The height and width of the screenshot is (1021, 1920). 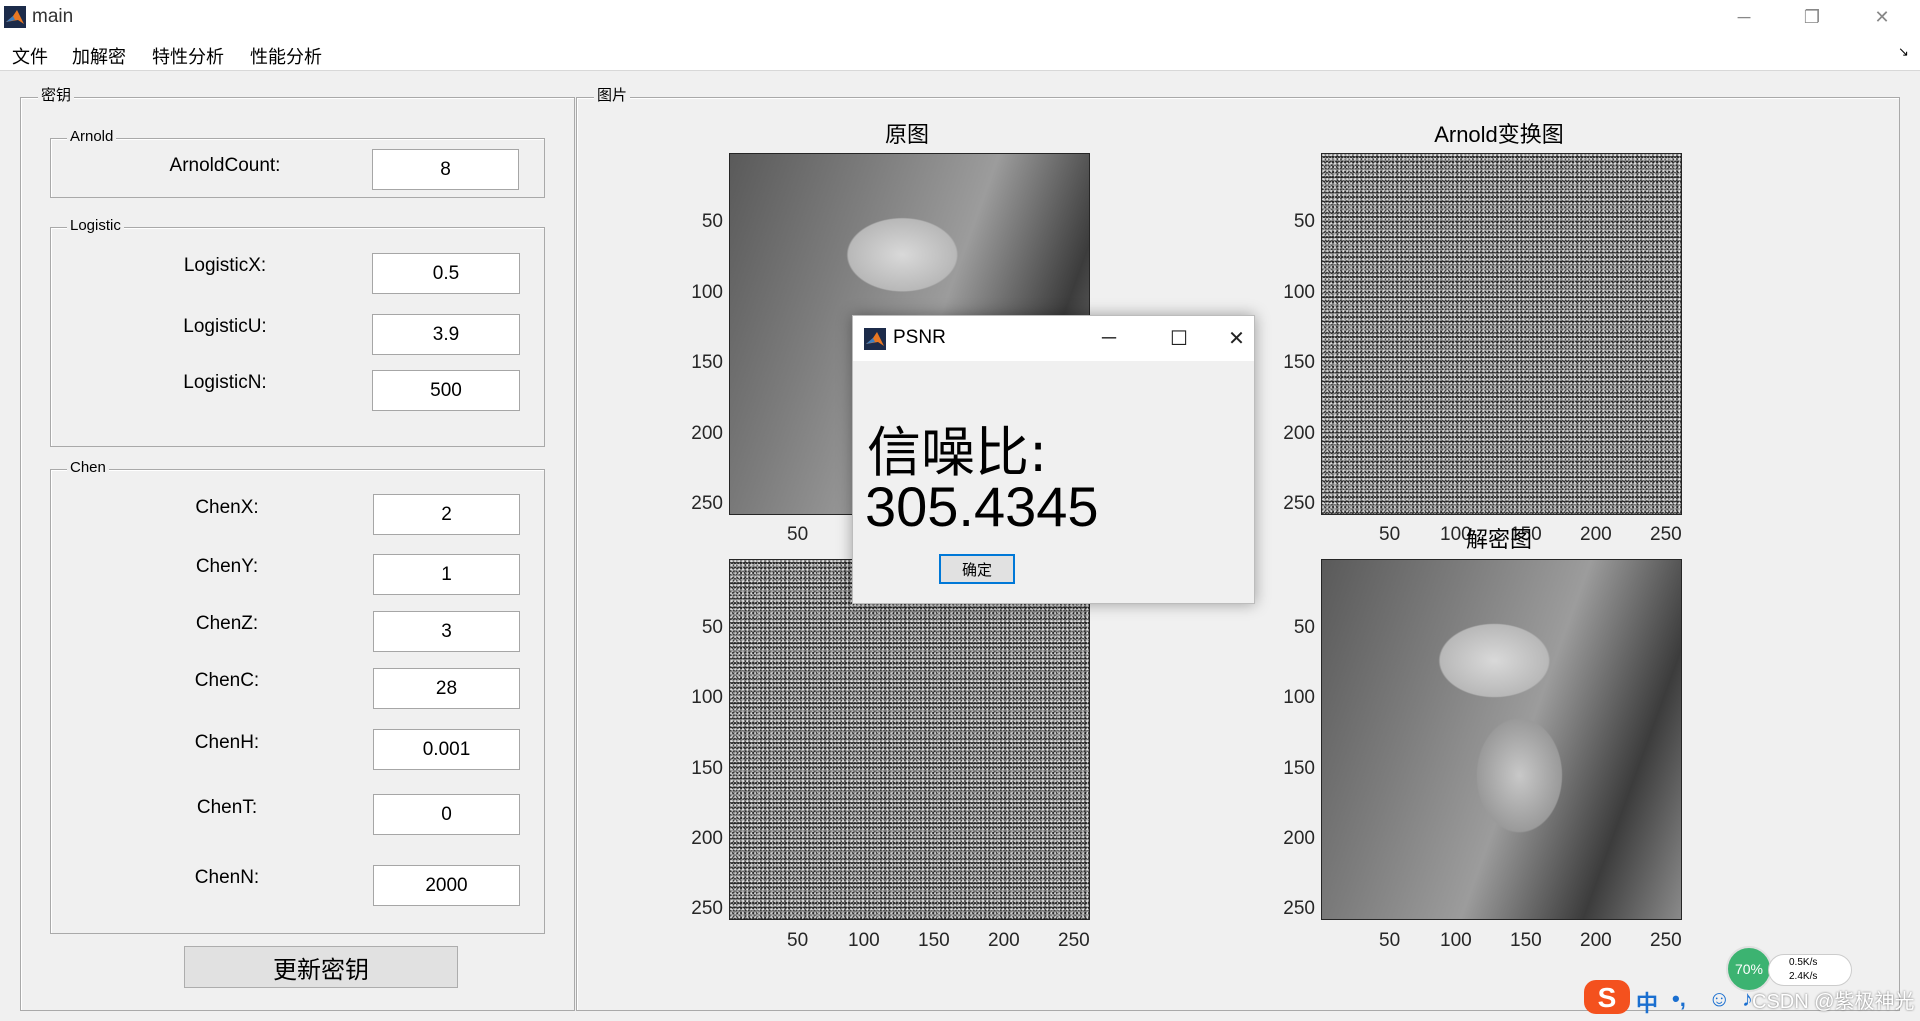 I want to click on minimize-button: ─, so click(x=1744, y=17).